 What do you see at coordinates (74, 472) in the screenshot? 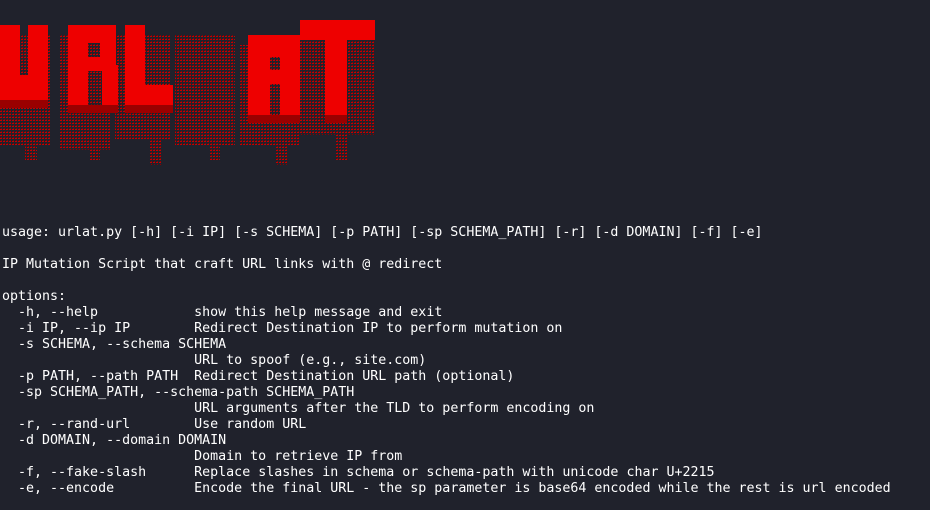
I see `option-flags: -f, --fake-slash` at bounding box center [74, 472].